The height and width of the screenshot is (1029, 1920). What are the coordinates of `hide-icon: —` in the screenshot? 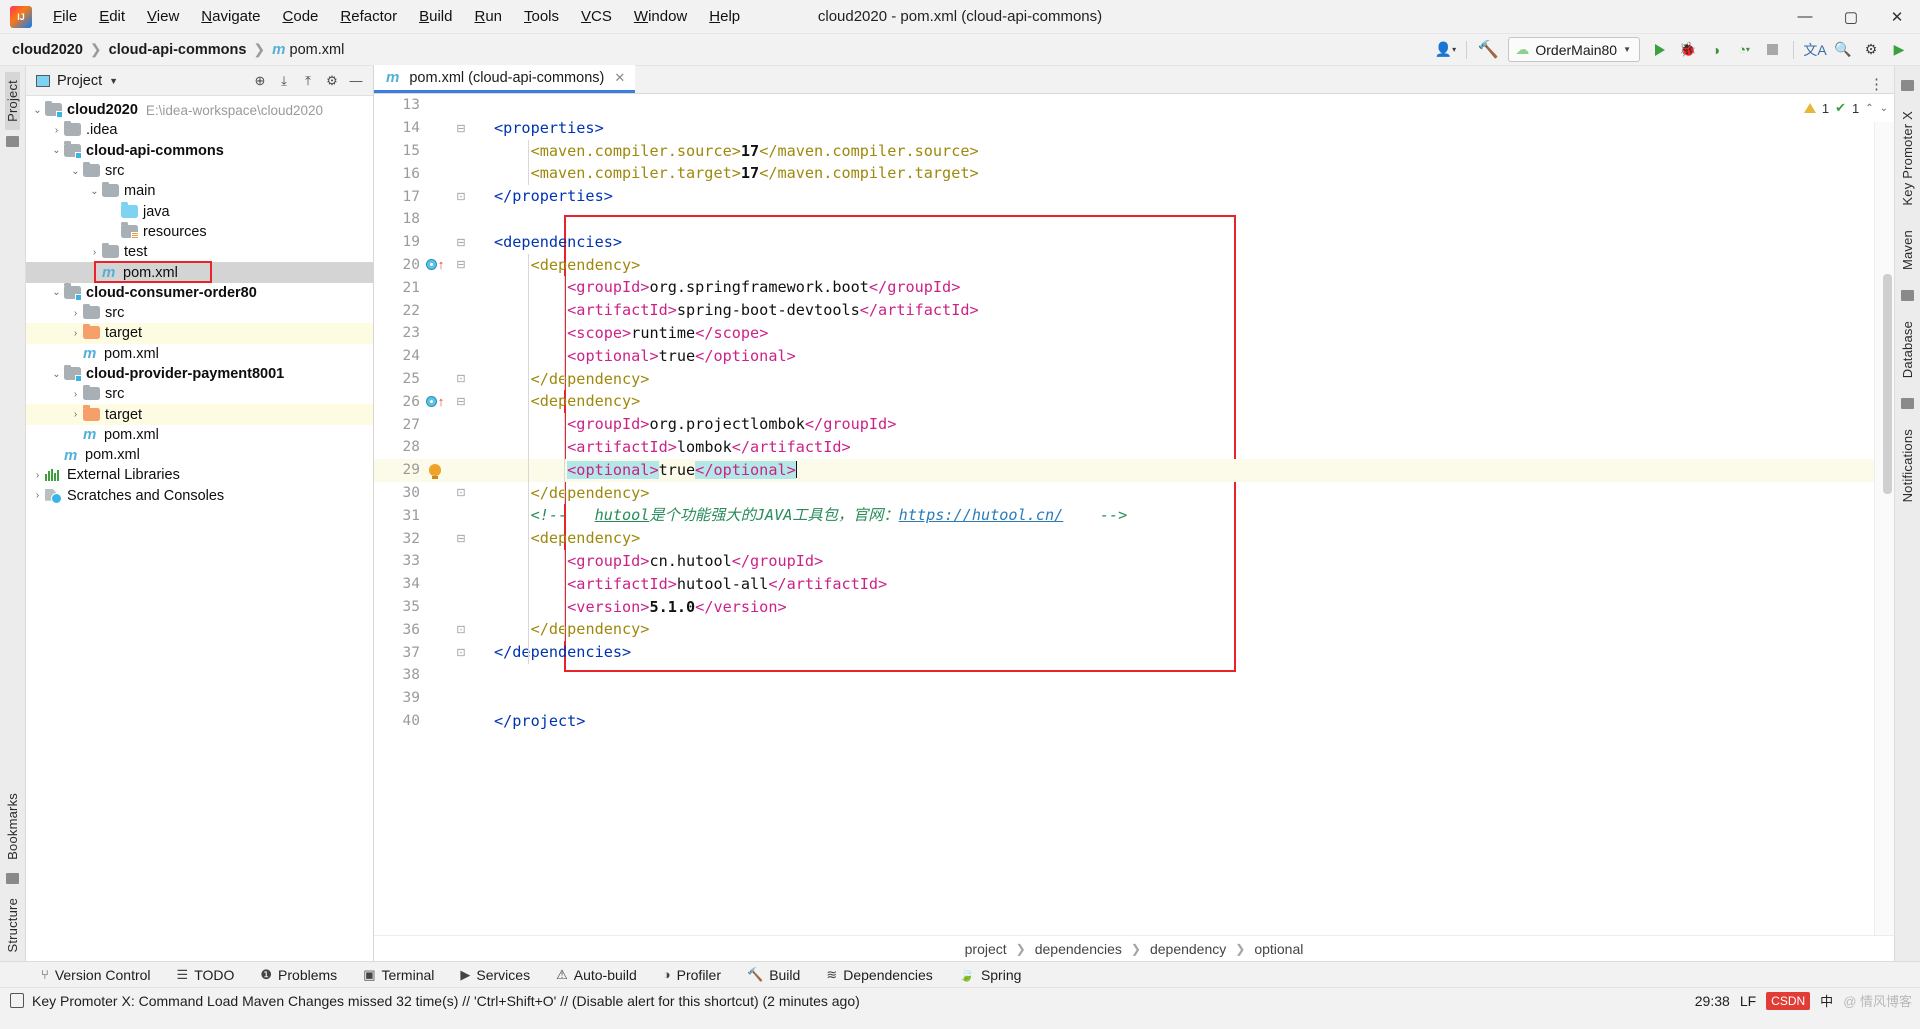 It's located at (356, 81).